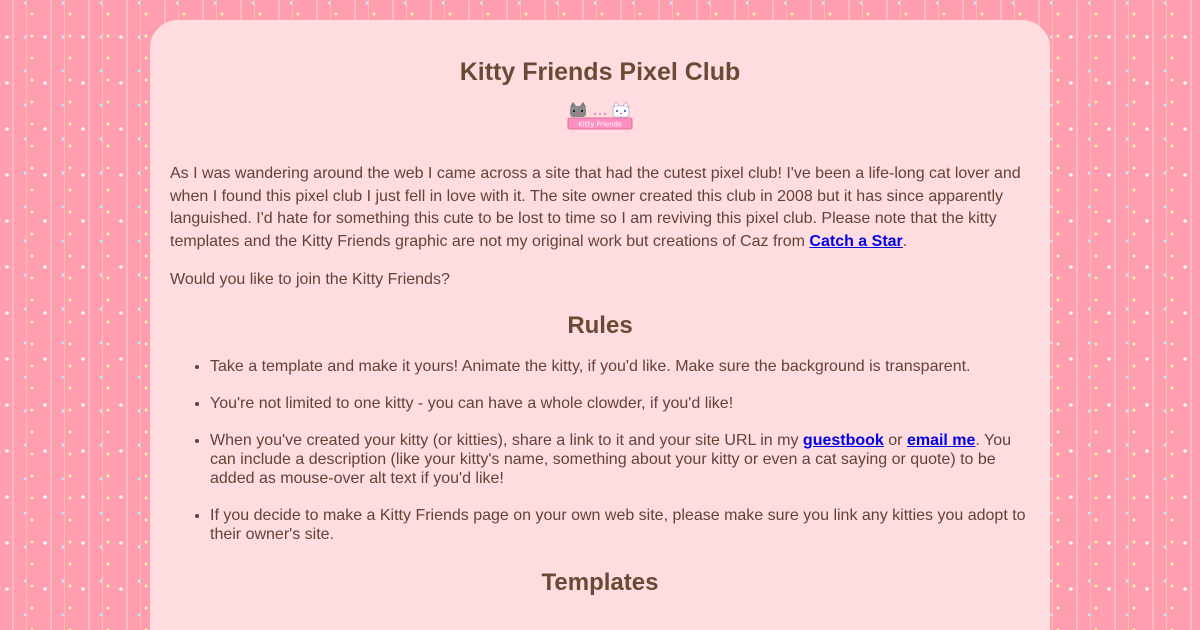 This screenshot has width=1200, height=630. I want to click on templates-heading: Templates, so click(600, 582).